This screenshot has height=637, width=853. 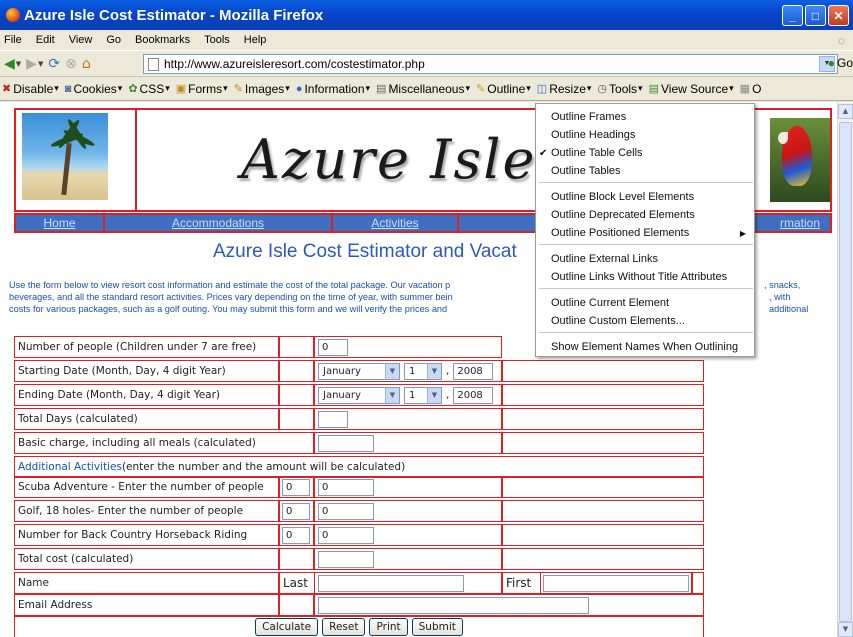 I want to click on devbar-item-forms: ▣ Forms ▾, so click(x=202, y=89).